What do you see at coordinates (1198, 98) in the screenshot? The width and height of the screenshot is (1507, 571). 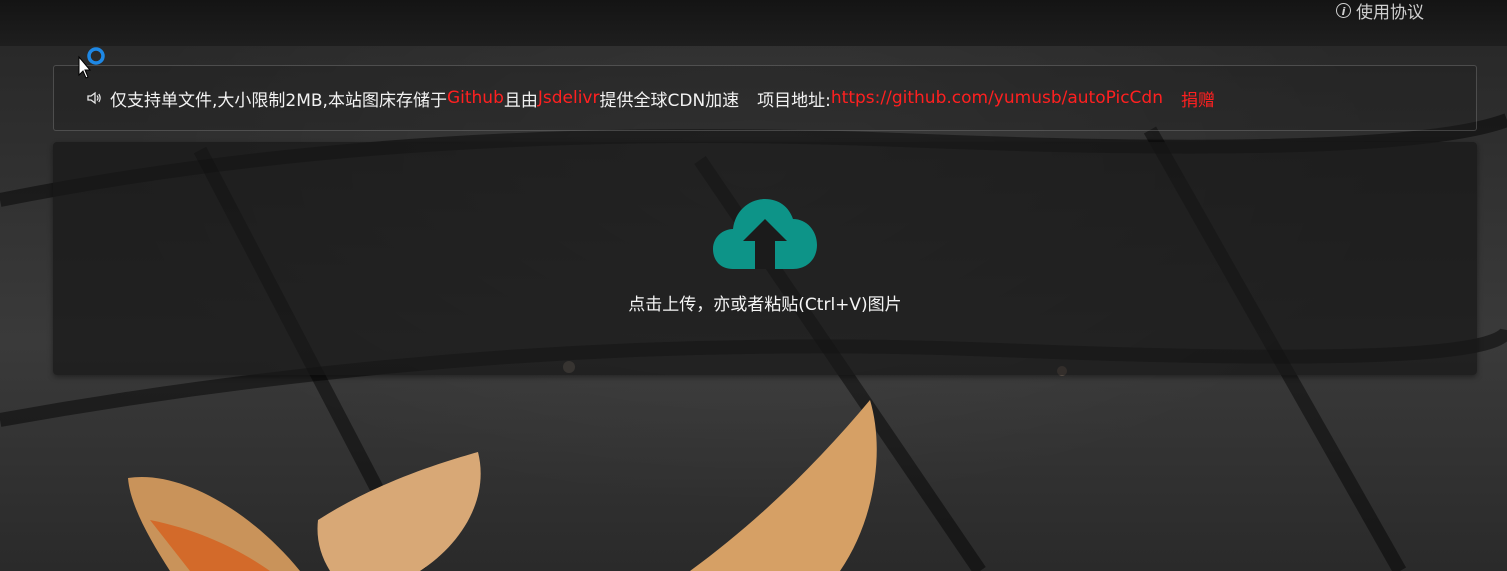 I see `donate-link: 捐赠` at bounding box center [1198, 98].